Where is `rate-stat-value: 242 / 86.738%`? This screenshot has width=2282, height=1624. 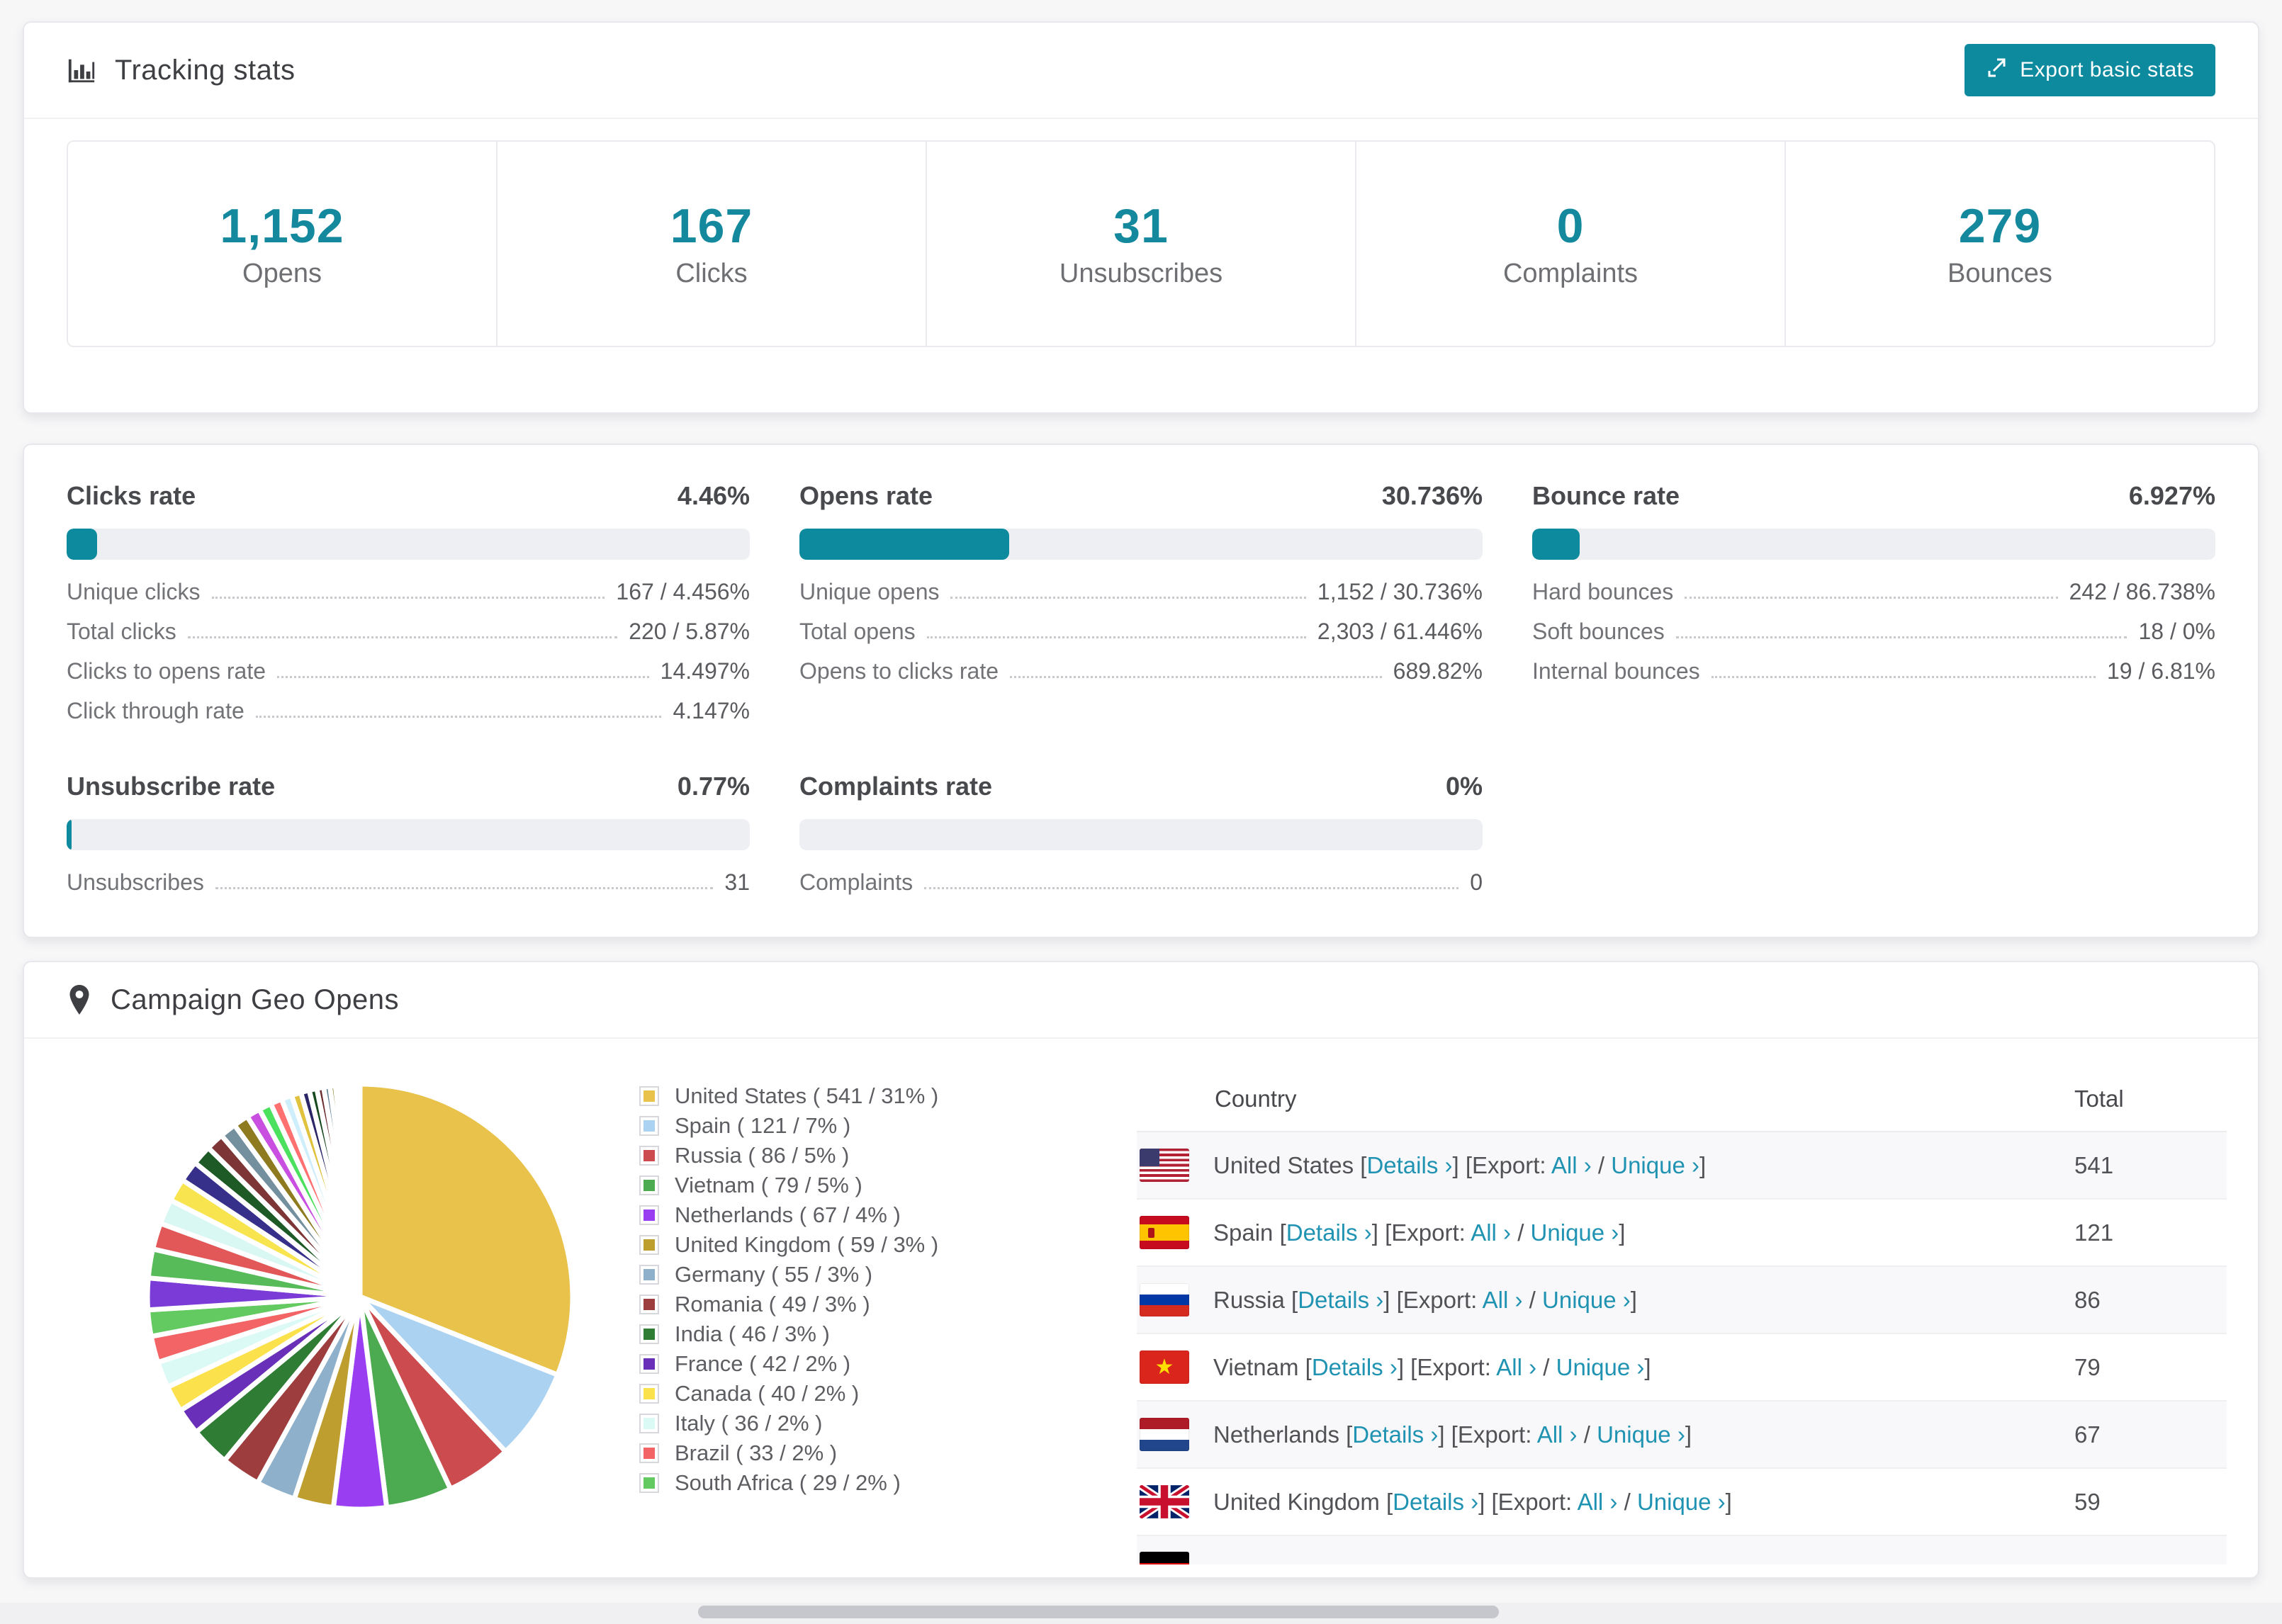
rate-stat-value: 242 / 86.738% is located at coordinates (2142, 591).